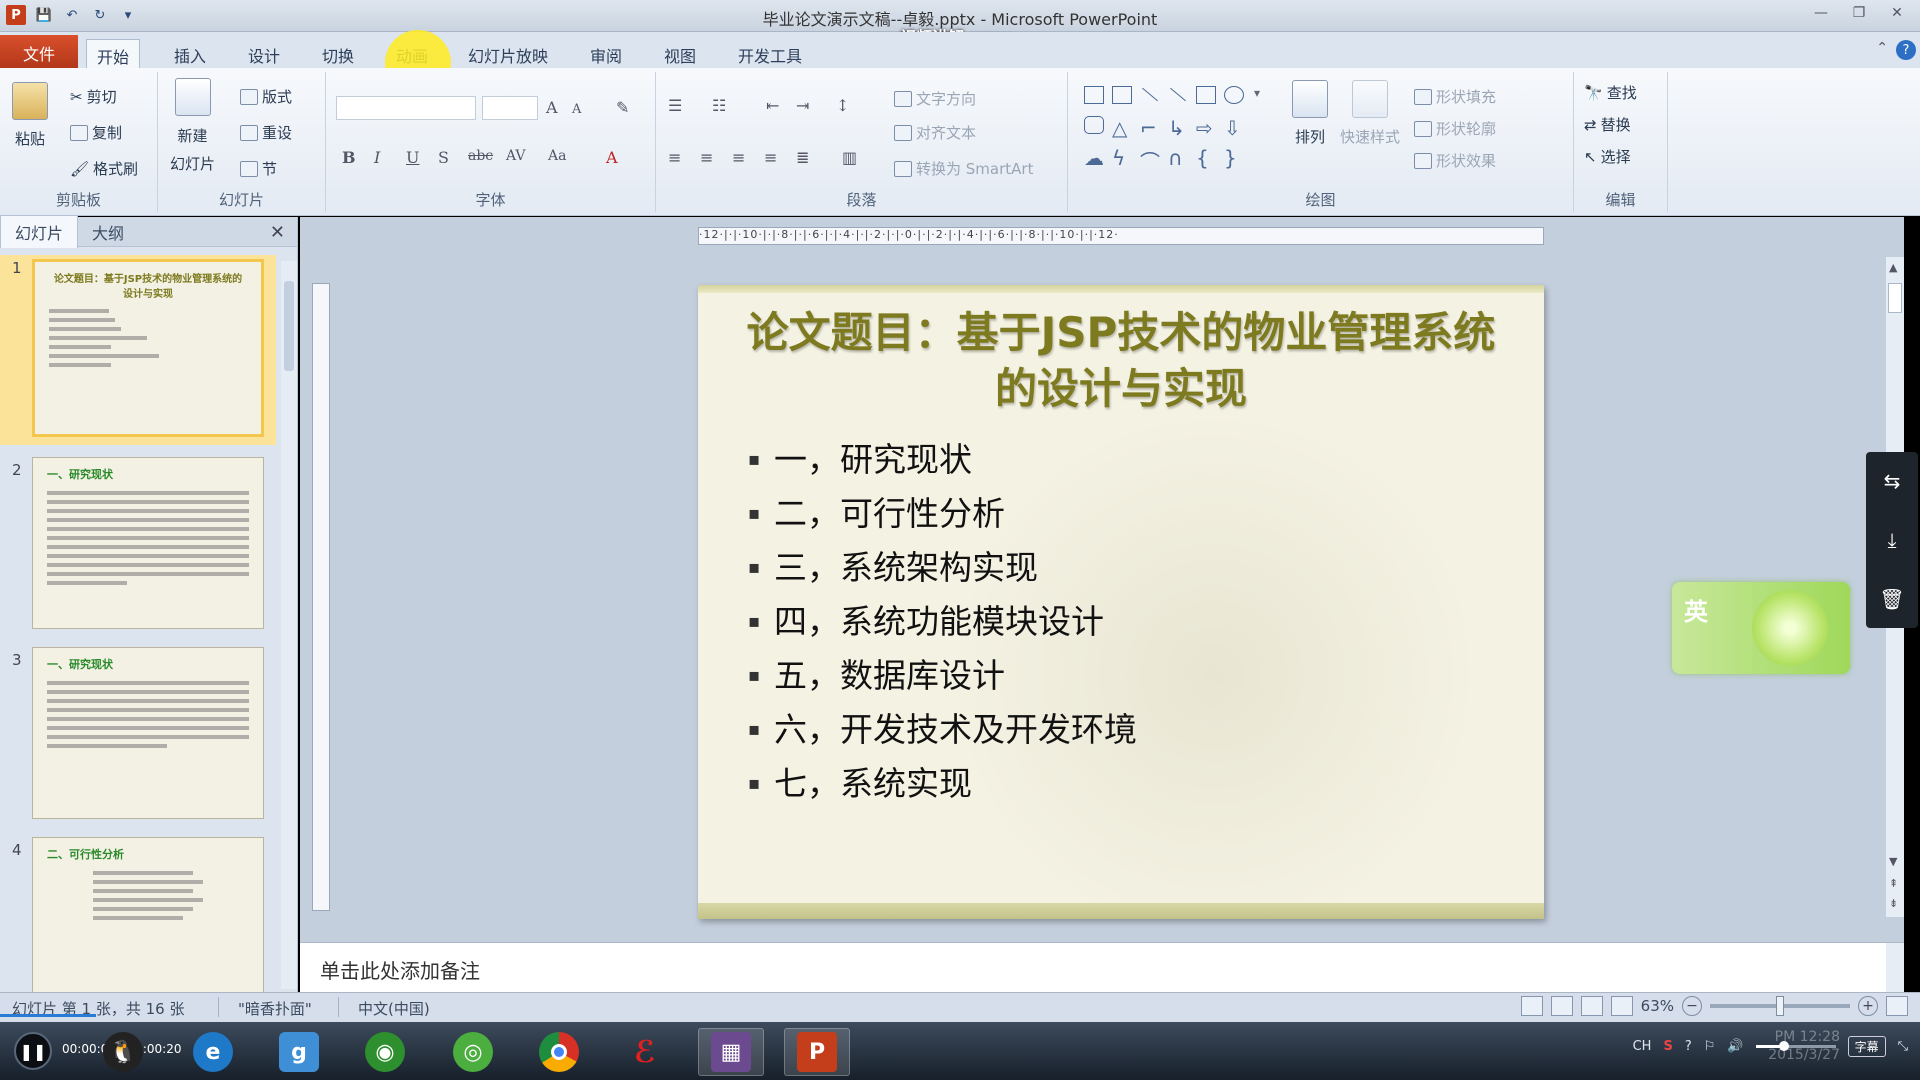 The height and width of the screenshot is (1080, 1920). I want to click on freeform-shape-icon: ☁, so click(1094, 158).